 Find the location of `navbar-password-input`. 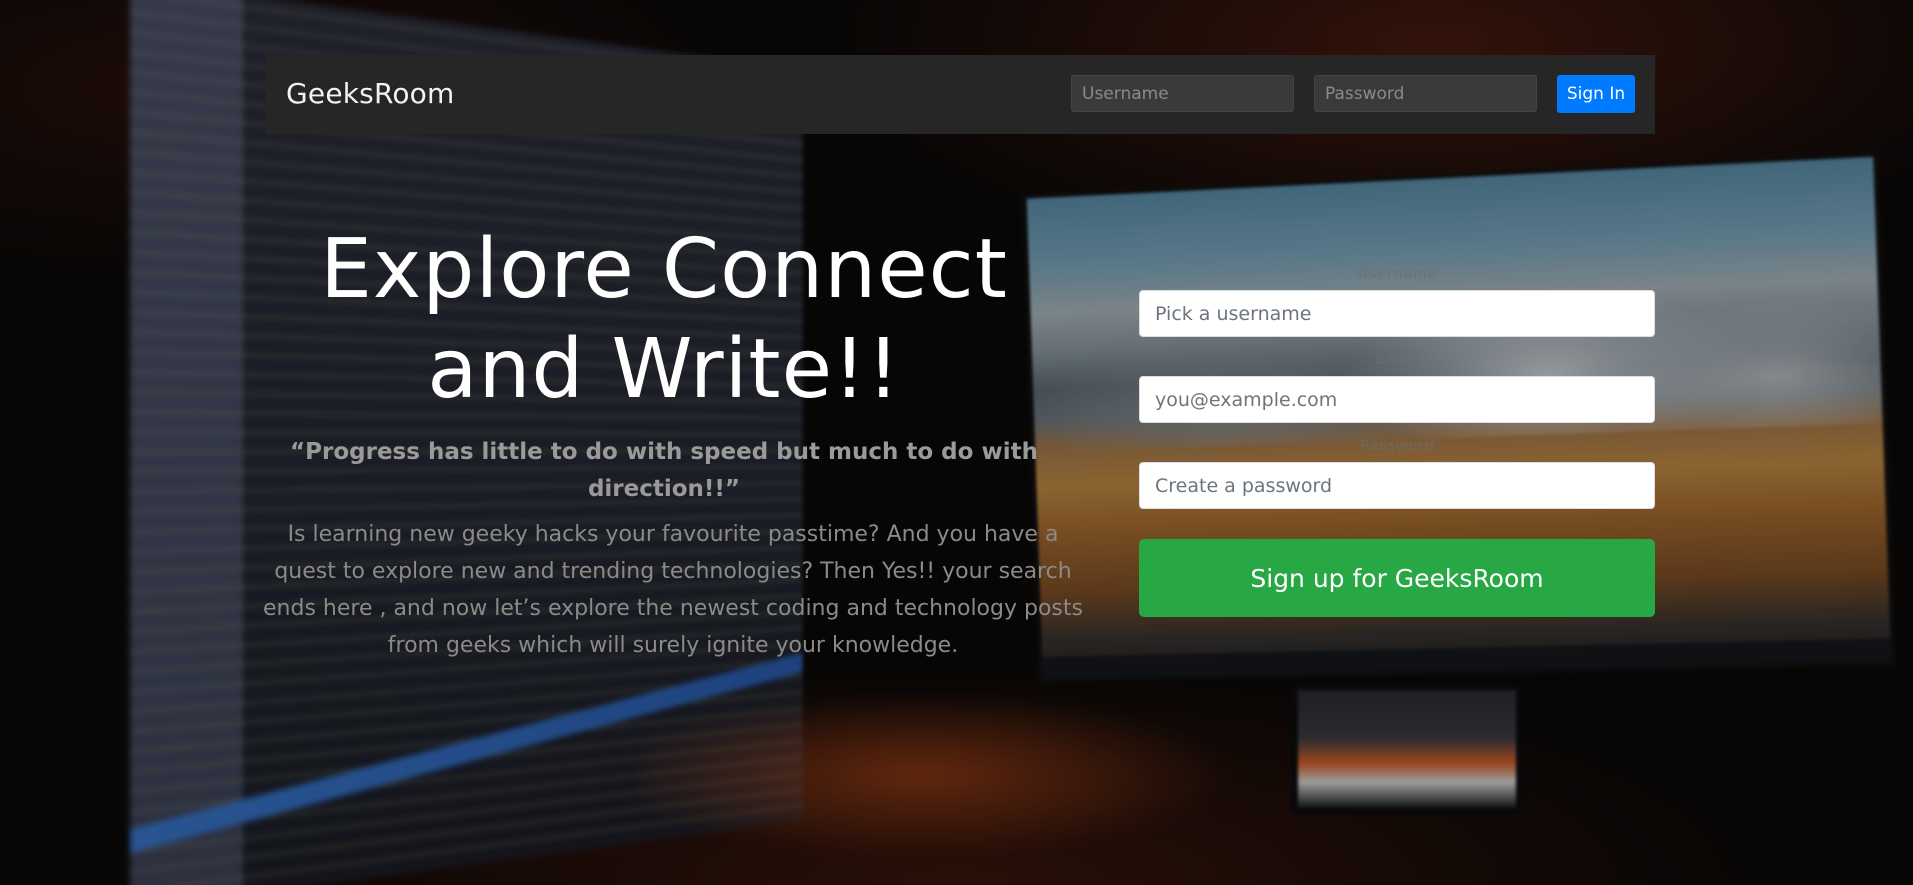

navbar-password-input is located at coordinates (1425, 93).